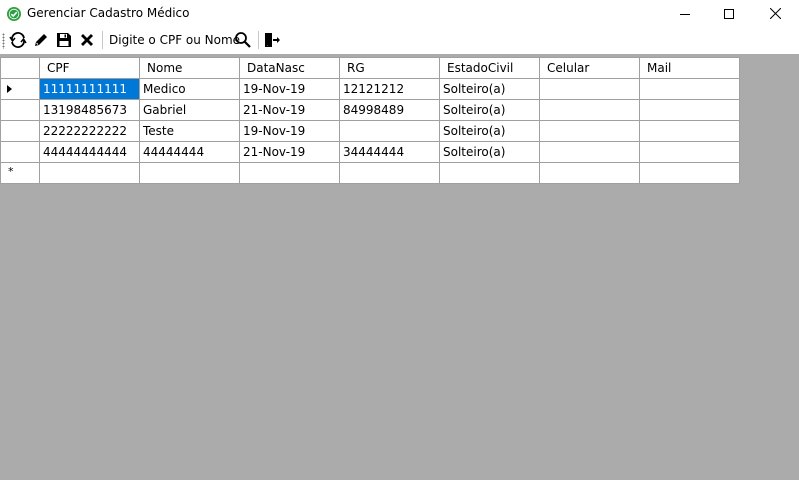 This screenshot has height=480, width=799. I want to click on delete-icon, so click(87, 40).